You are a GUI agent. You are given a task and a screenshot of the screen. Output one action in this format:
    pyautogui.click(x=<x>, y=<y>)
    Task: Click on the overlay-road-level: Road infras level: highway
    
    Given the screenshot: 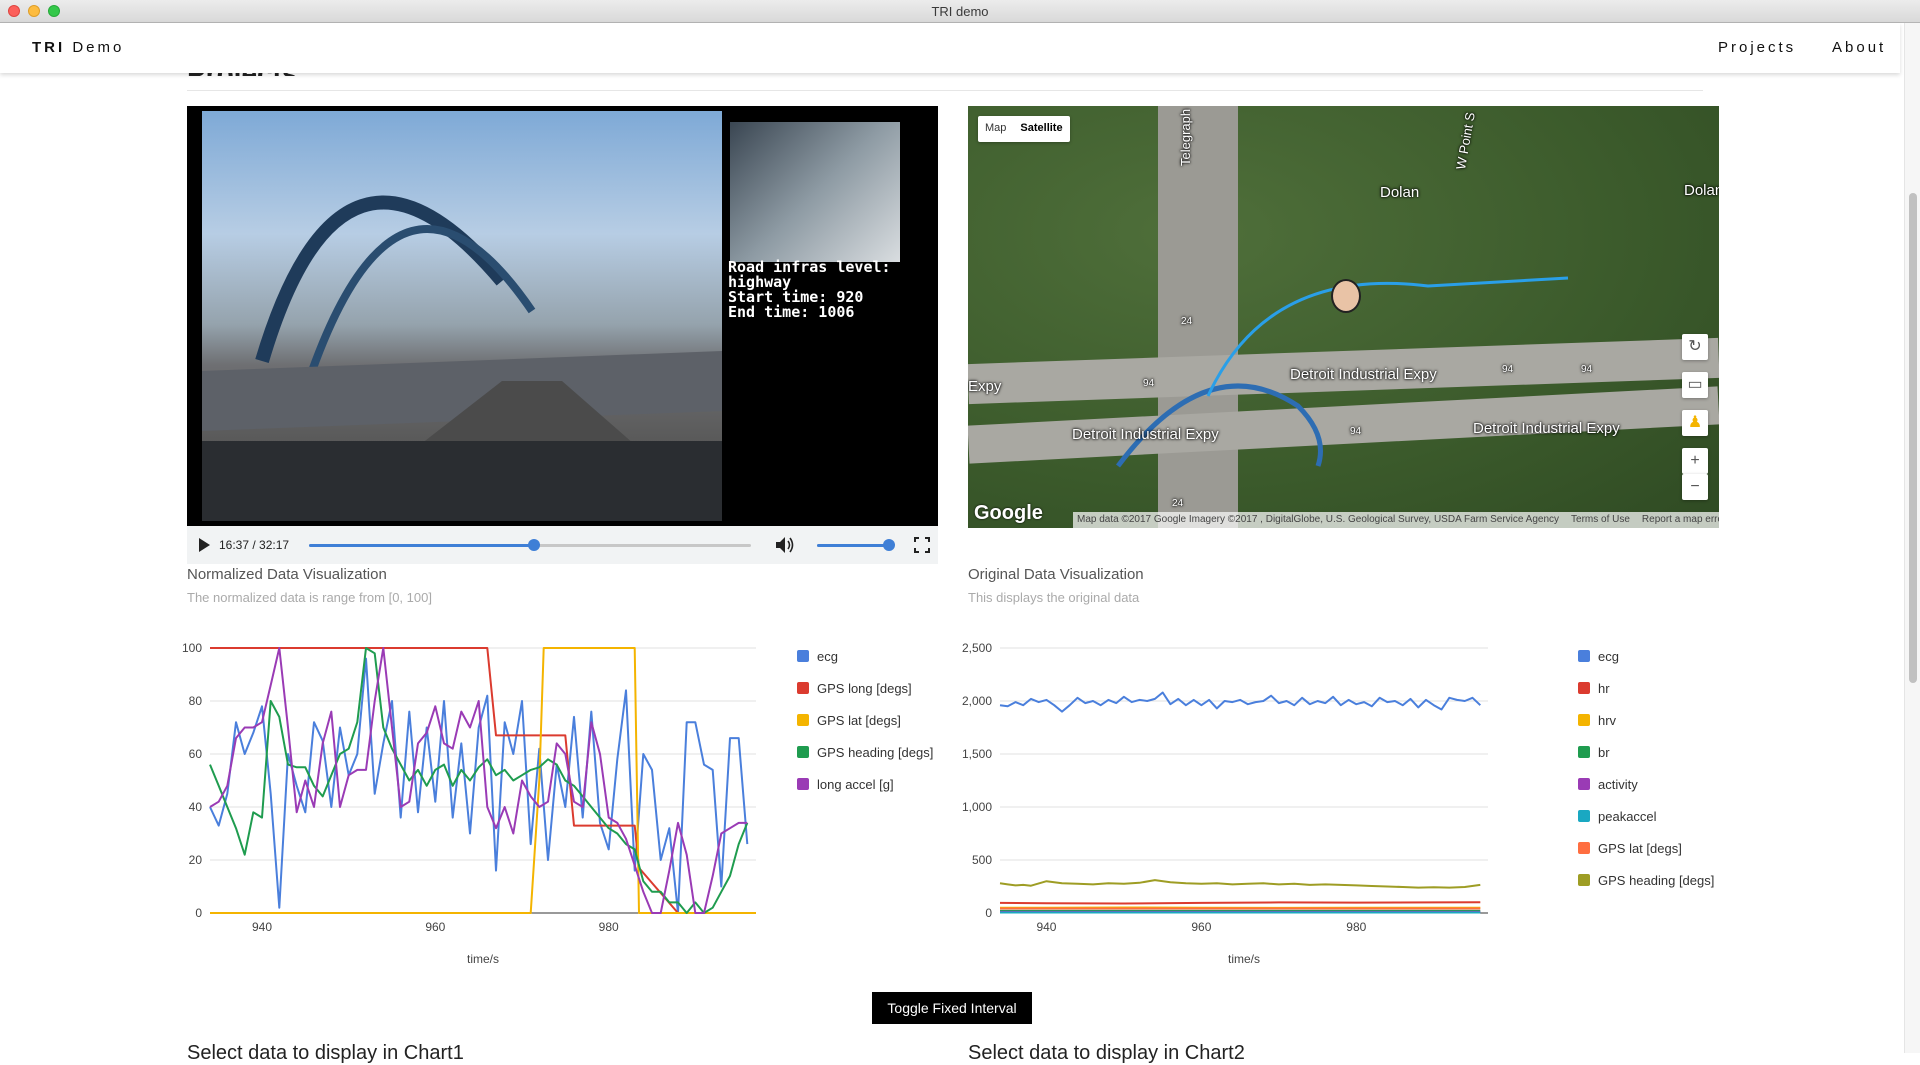 What is the action you would take?
    pyautogui.click(x=833, y=275)
    